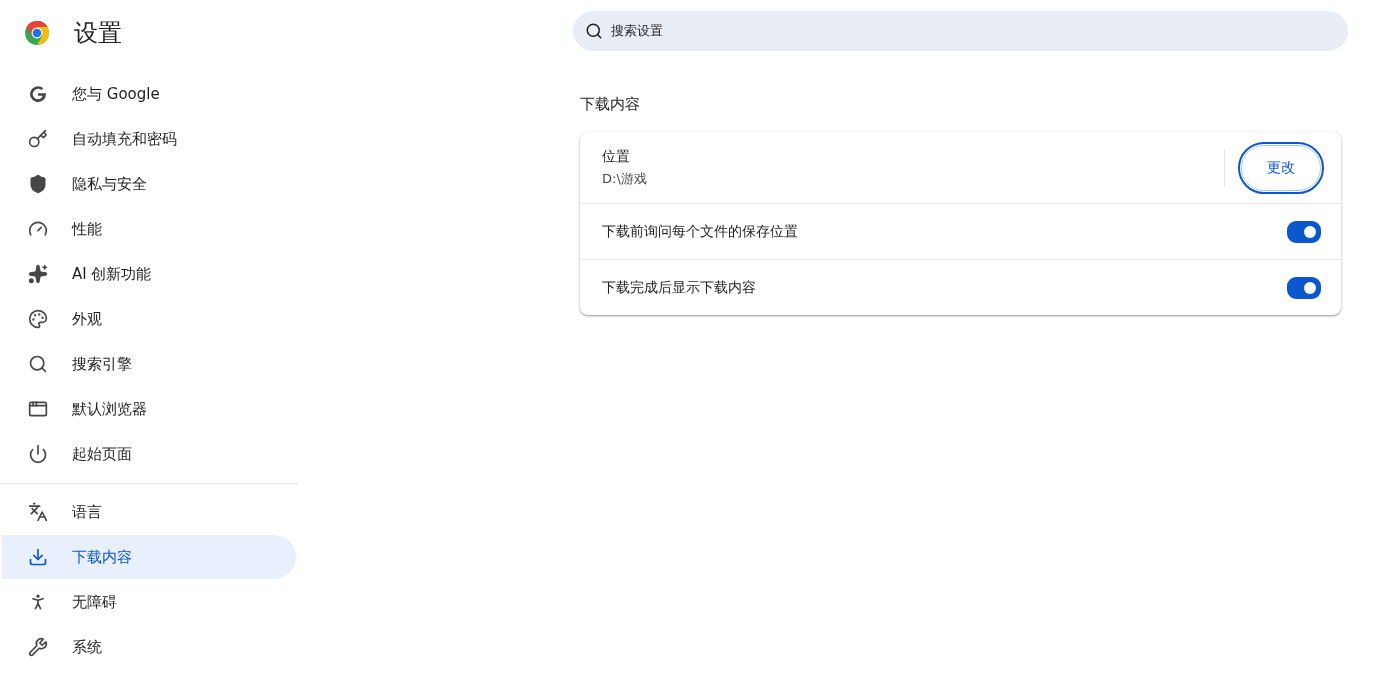 Image resolution: width=1398 pixels, height=692 pixels. I want to click on sidebar-item: 隐私与安全, so click(149, 184).